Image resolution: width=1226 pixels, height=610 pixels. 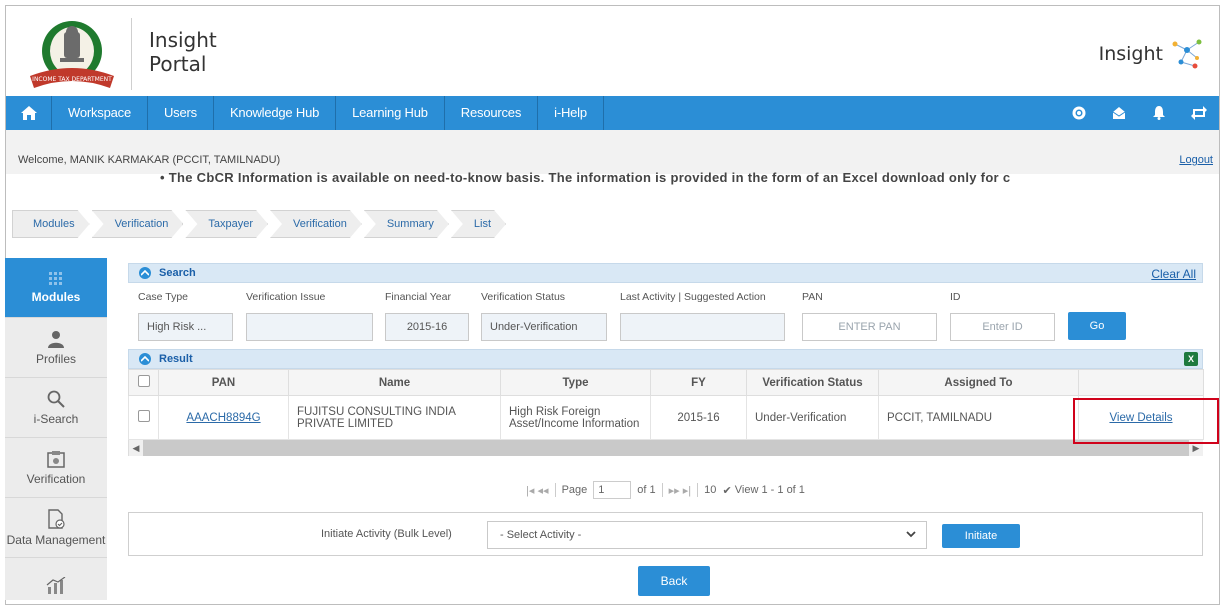 I want to click on verification-issue-label: Verification Issue, so click(x=286, y=297).